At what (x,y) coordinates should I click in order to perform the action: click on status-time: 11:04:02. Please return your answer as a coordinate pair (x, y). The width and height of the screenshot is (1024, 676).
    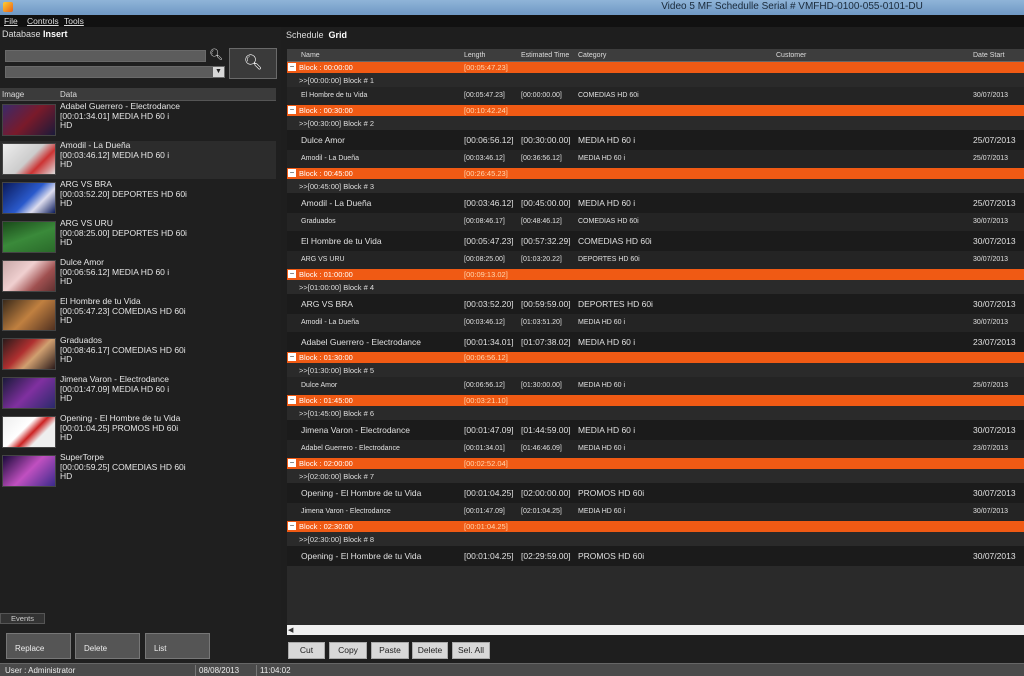
    Looking at the image, I should click on (275, 670).